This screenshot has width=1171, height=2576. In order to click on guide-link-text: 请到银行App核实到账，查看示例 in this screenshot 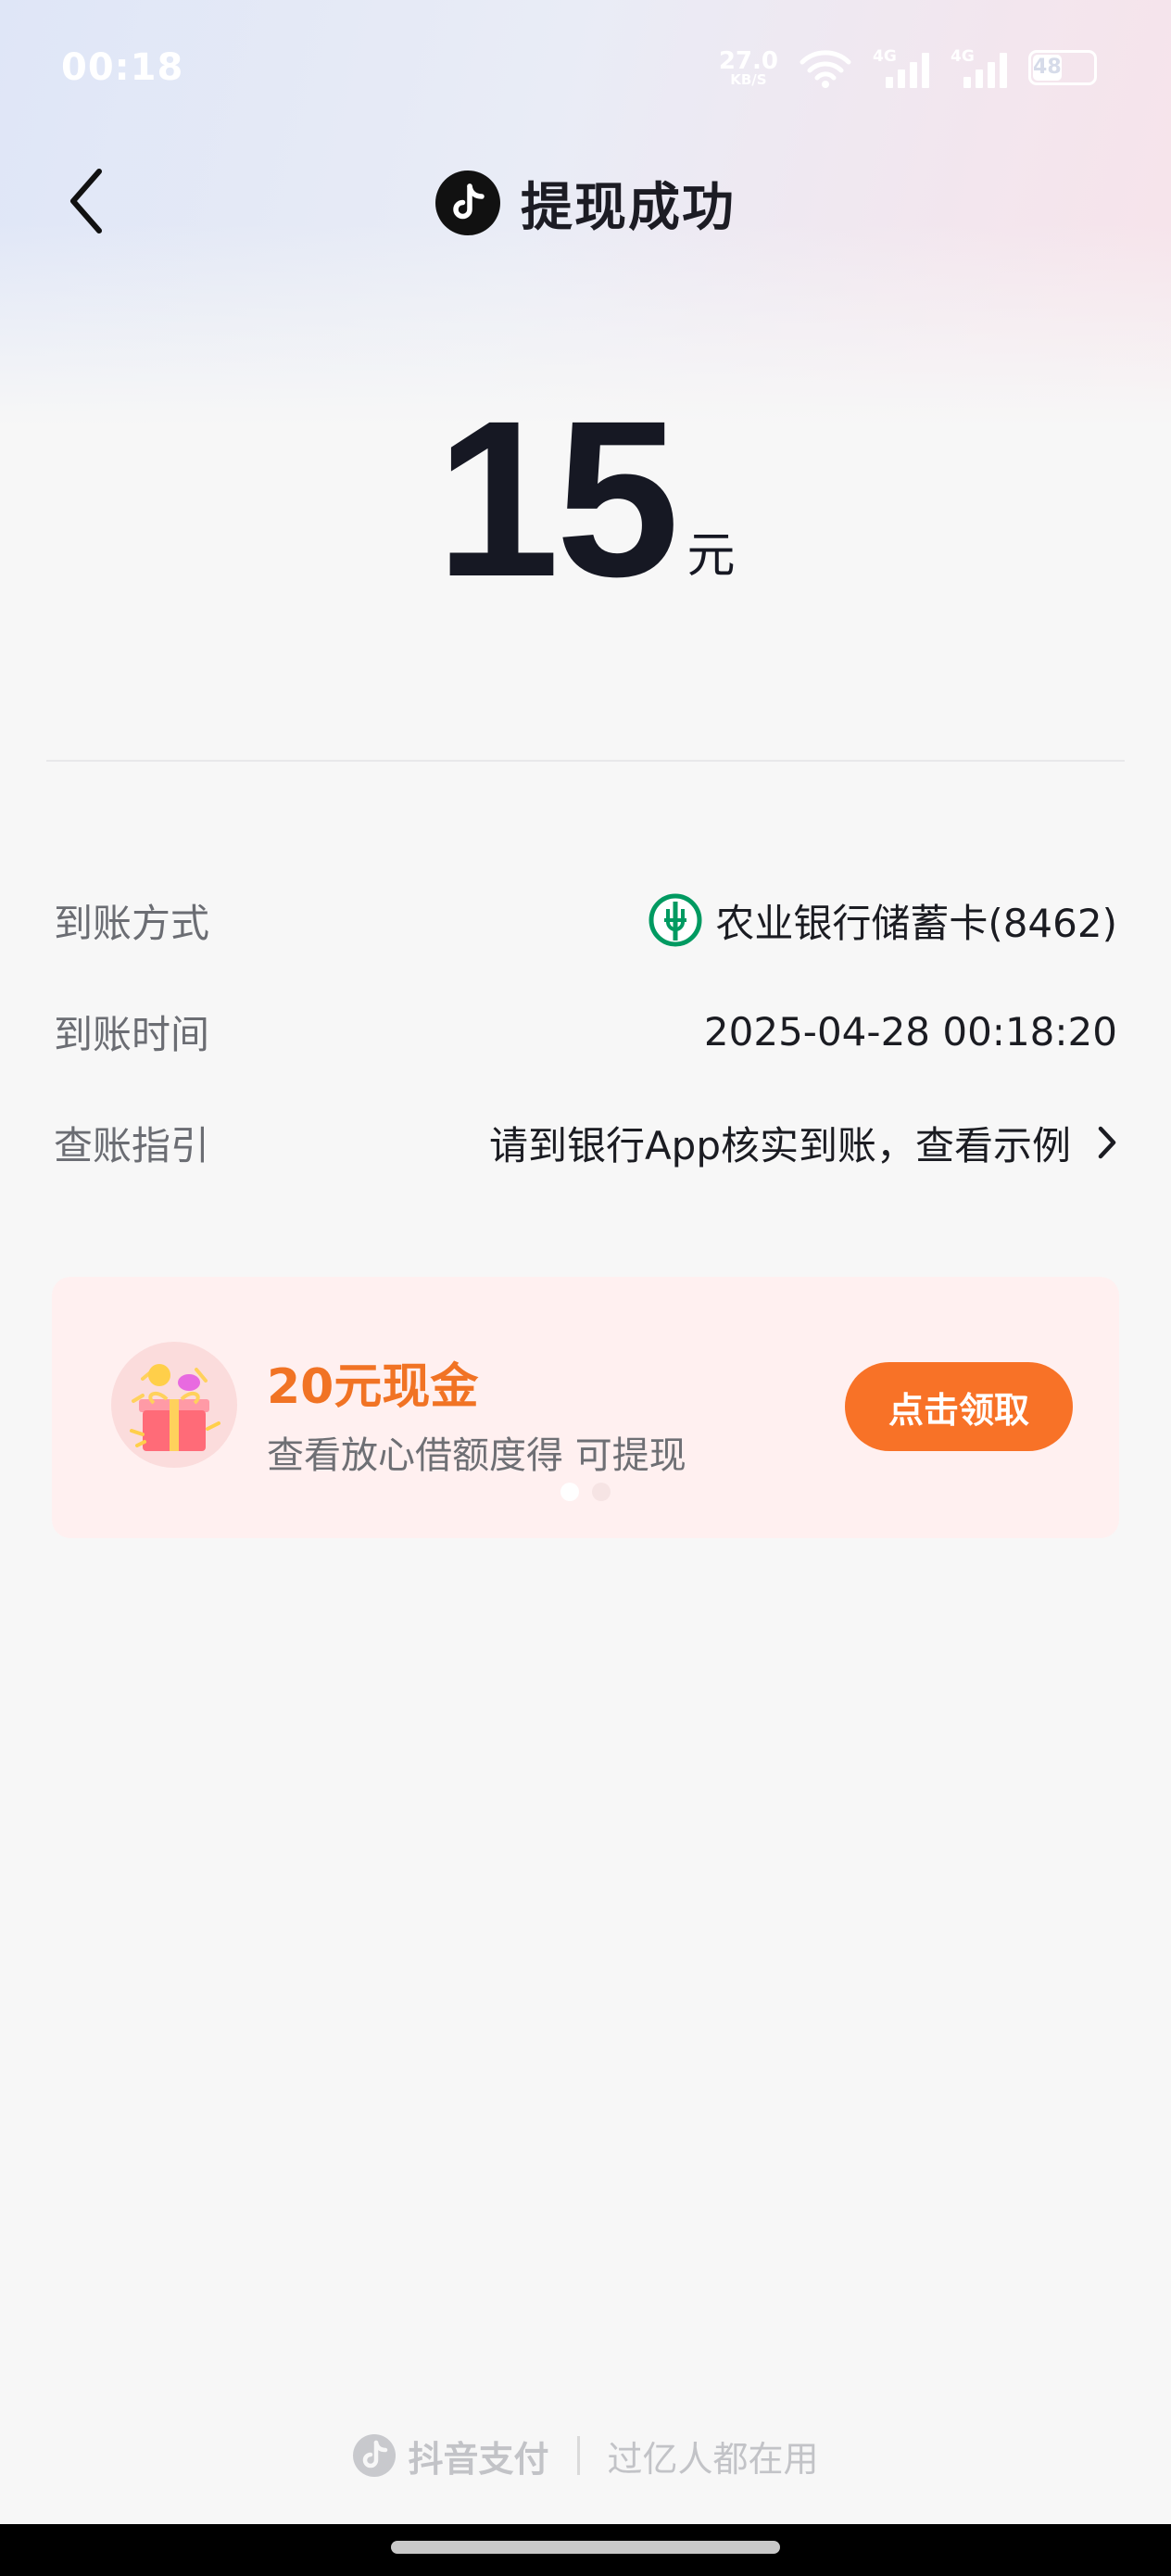, I will do `click(780, 1143)`.